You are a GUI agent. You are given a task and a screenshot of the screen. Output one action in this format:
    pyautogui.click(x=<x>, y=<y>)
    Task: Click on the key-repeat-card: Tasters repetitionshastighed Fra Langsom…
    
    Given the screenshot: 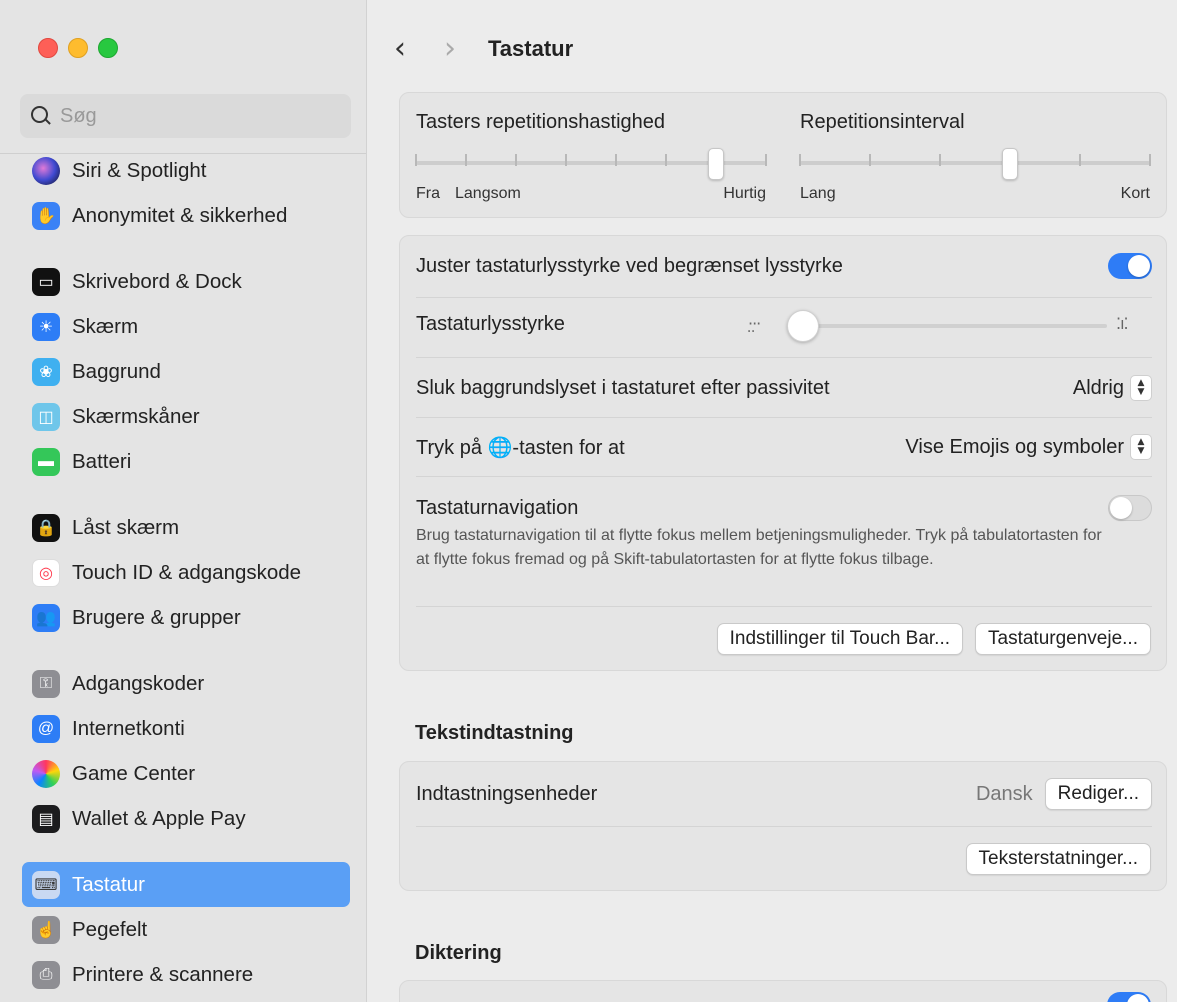 What is the action you would take?
    pyautogui.click(x=783, y=155)
    